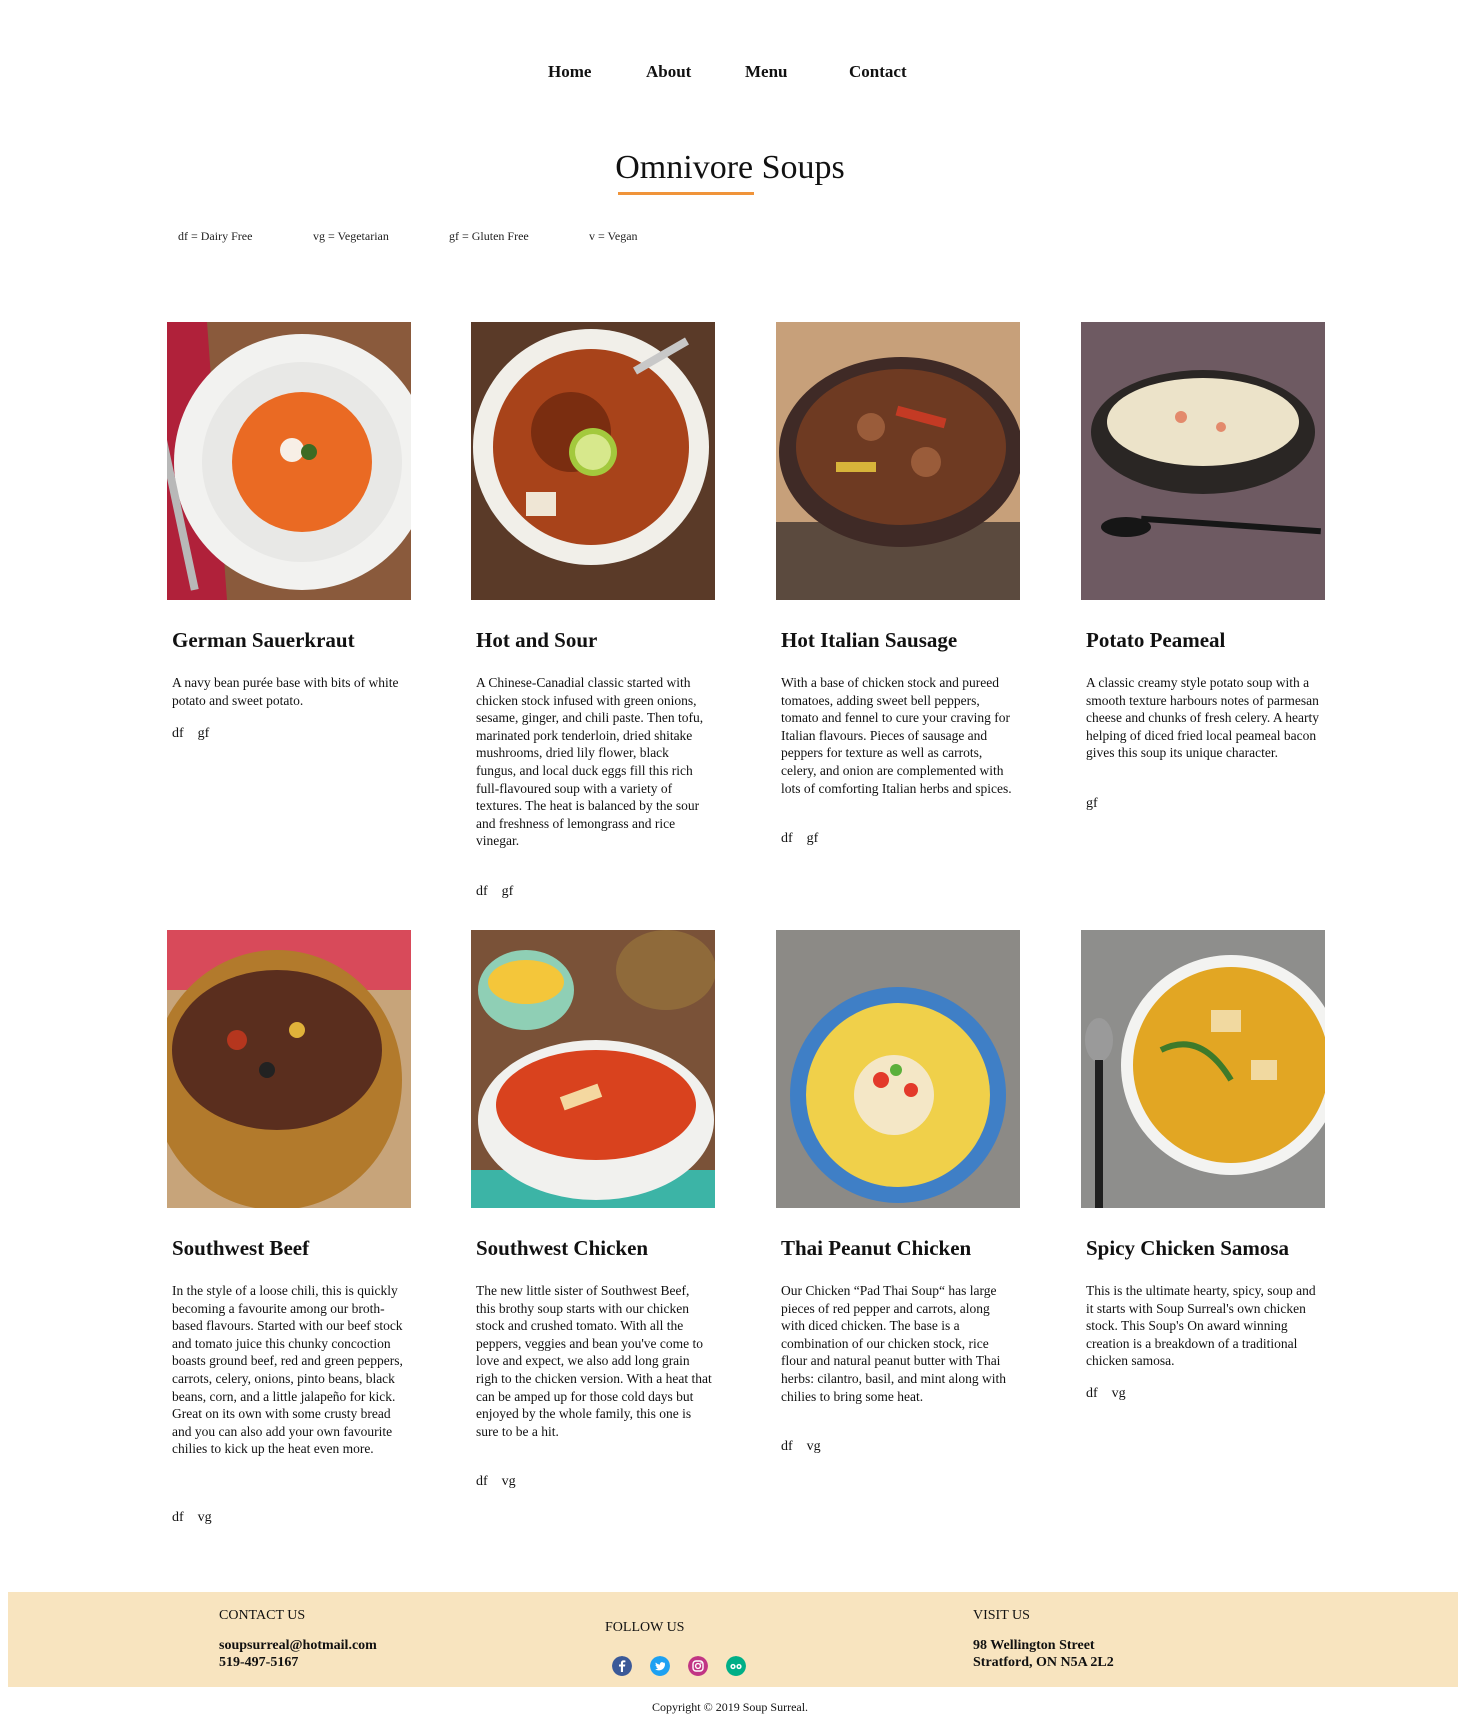  Describe the element at coordinates (258, 1663) in the screenshot. I see `contact-phone: 519-497-5167` at that location.